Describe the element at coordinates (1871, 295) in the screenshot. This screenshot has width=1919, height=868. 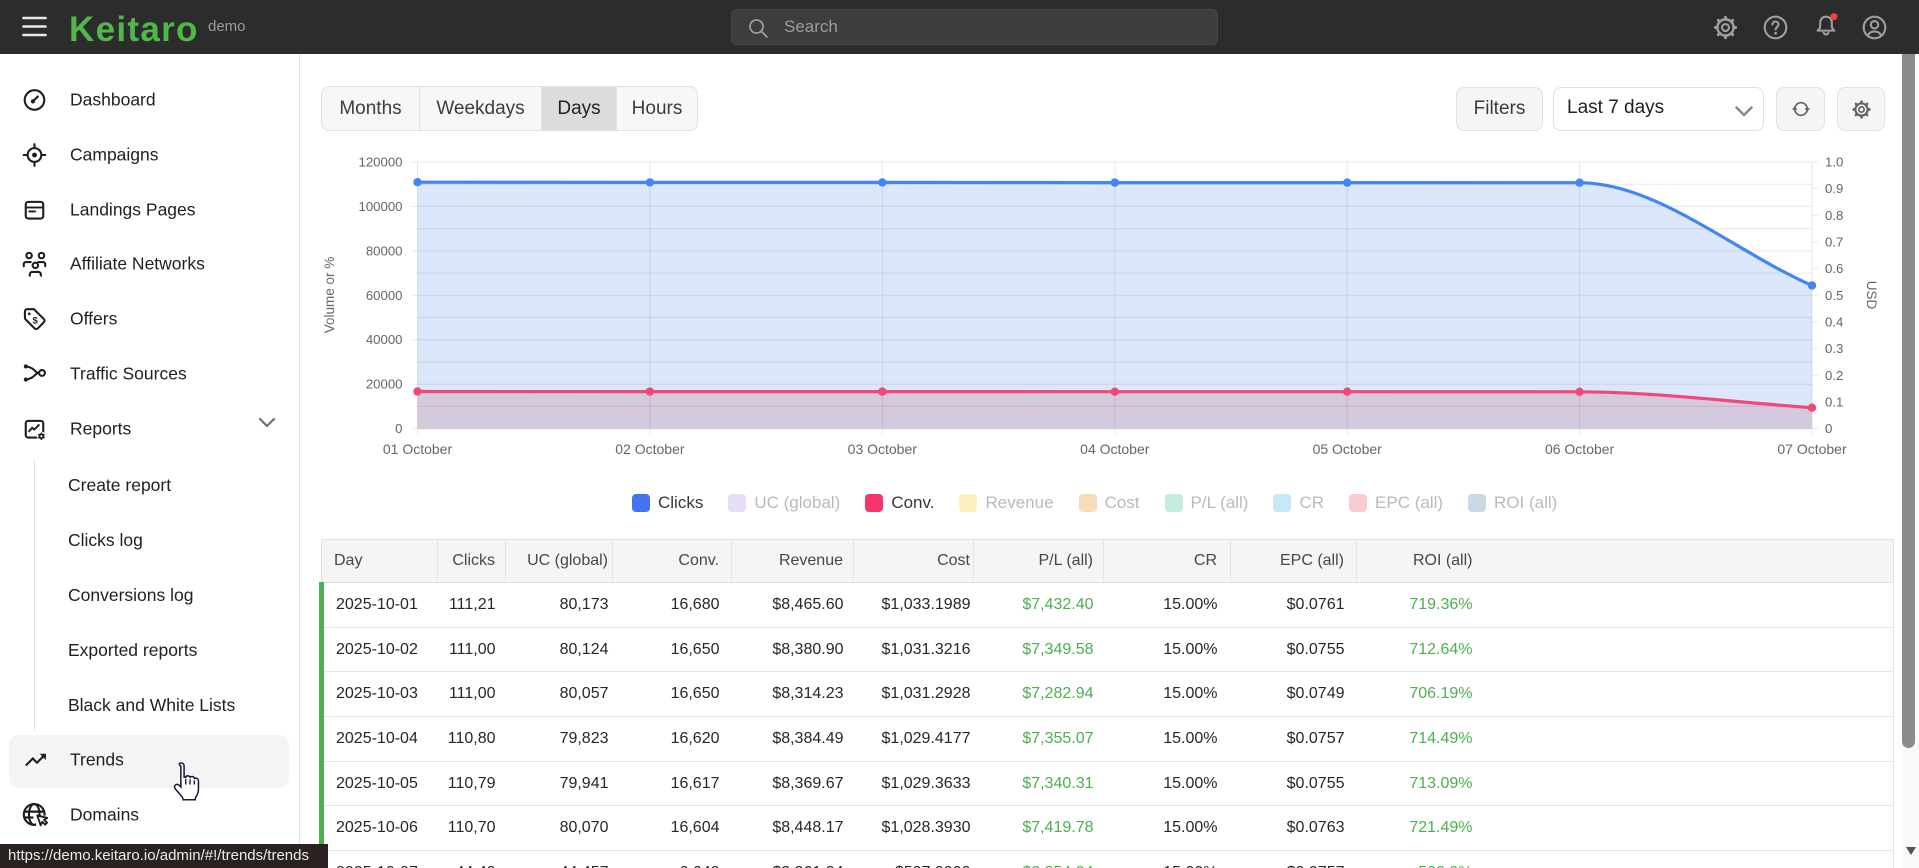
I see `svg-text: USD` at that location.